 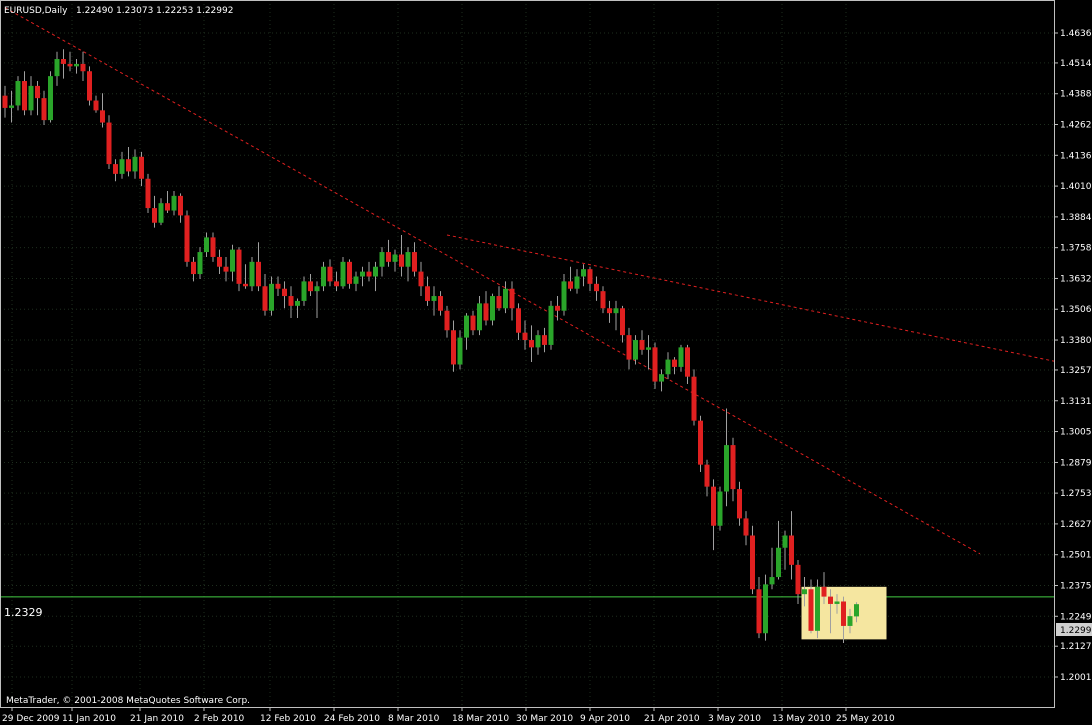 What do you see at coordinates (1076, 556) in the screenshot?
I see `price-tick-label: 1.25015` at bounding box center [1076, 556].